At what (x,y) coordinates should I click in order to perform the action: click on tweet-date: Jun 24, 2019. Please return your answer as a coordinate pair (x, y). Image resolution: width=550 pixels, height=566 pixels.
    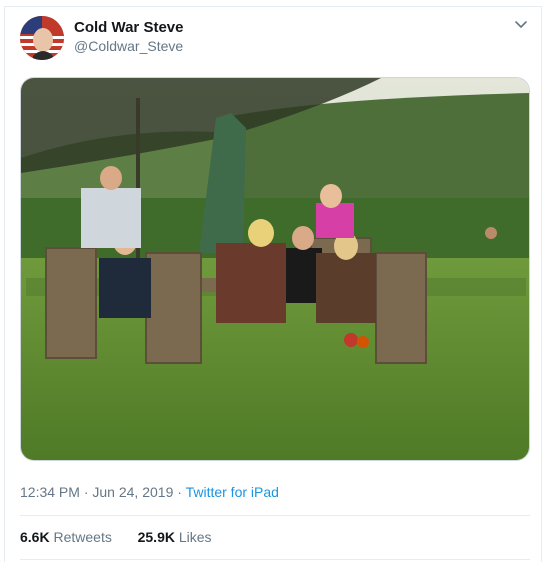
    Looking at the image, I should click on (132, 492).